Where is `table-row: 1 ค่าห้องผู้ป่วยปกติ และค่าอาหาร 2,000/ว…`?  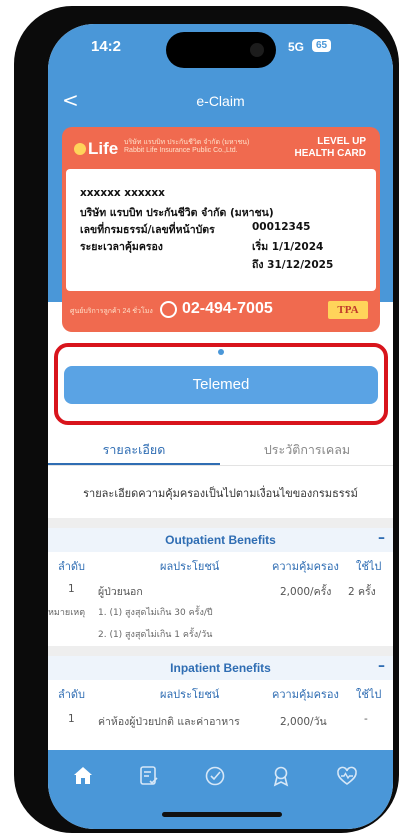
table-row: 1 ค่าห้องผู้ป่วยปกติ และค่าอาหาร 2,000/ว… is located at coordinates (220, 720).